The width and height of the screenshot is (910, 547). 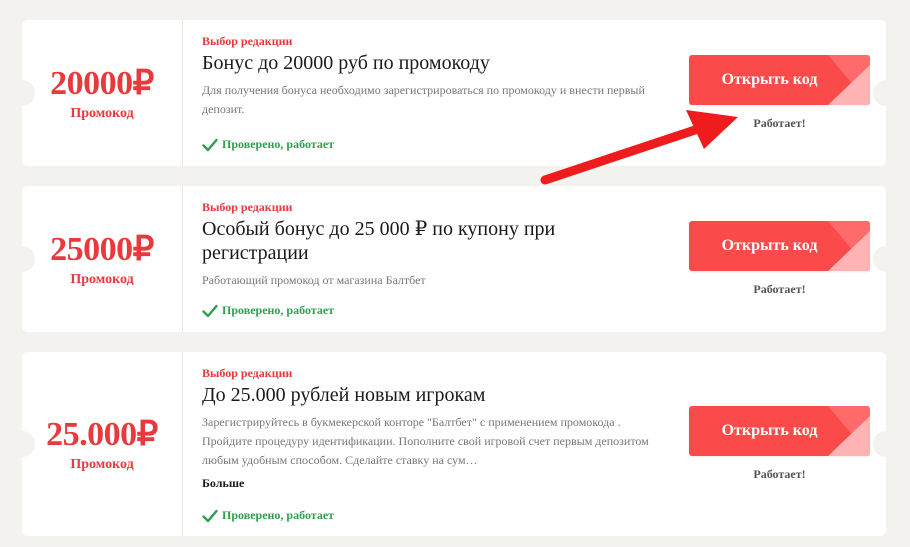 What do you see at coordinates (346, 63) in the screenshot?
I see `offer-title: Бонус до 20000 руб по промокоду` at bounding box center [346, 63].